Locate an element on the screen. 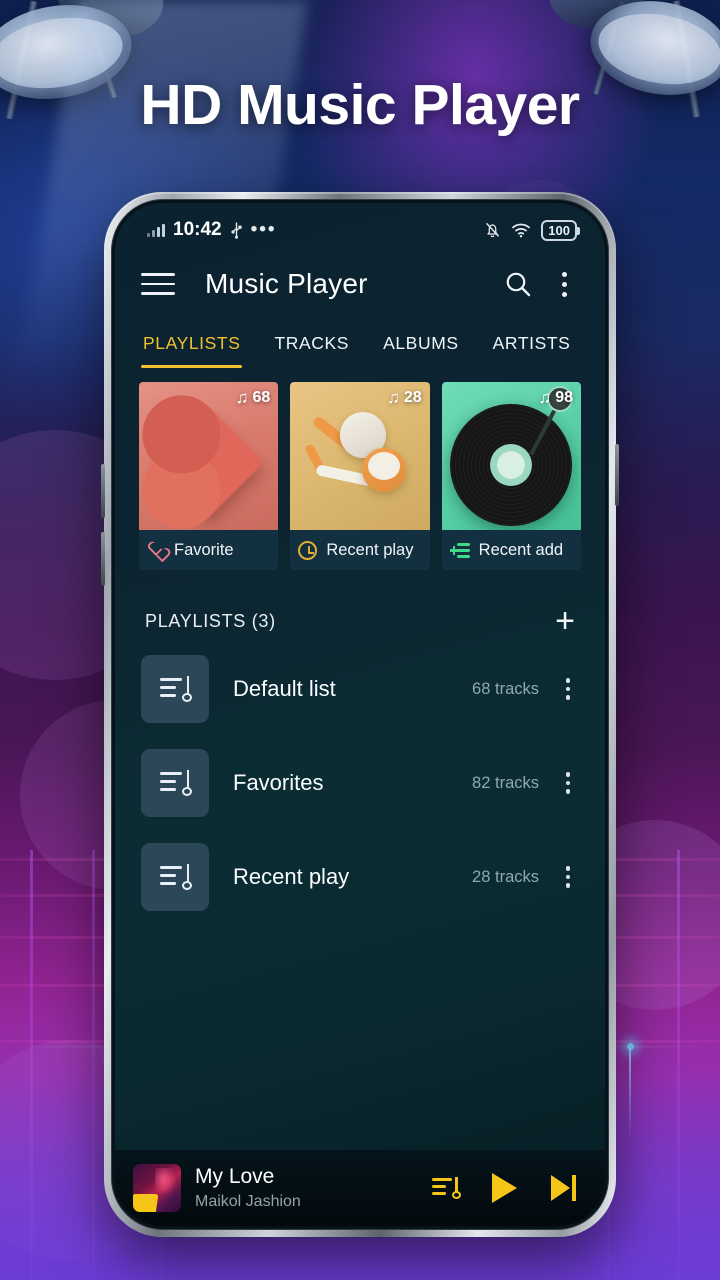 Image resolution: width=720 pixels, height=1280 pixels. paper-heart-graphic is located at coordinates (208, 462).